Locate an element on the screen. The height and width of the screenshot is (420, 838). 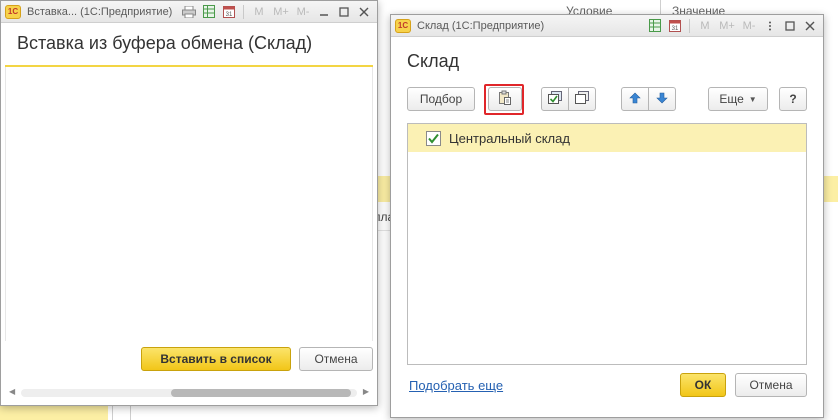
window-title: Вставка... (1С:Предприятие) is located at coordinates (100, 11).